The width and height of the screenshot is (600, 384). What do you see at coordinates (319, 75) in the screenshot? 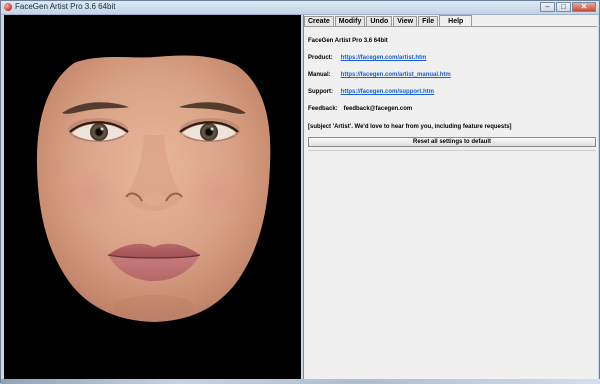
I see `manual-label: Manual:` at bounding box center [319, 75].